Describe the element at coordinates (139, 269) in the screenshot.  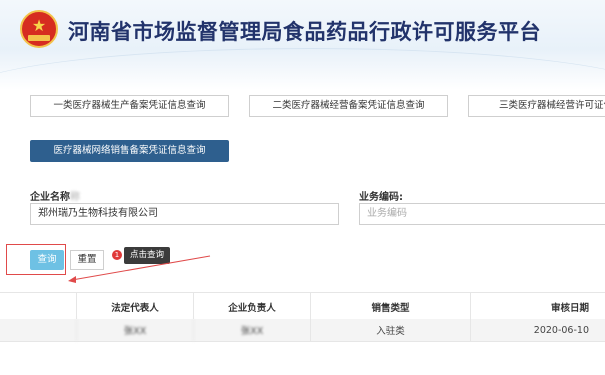
I see `annotation-arrow-icon` at that location.